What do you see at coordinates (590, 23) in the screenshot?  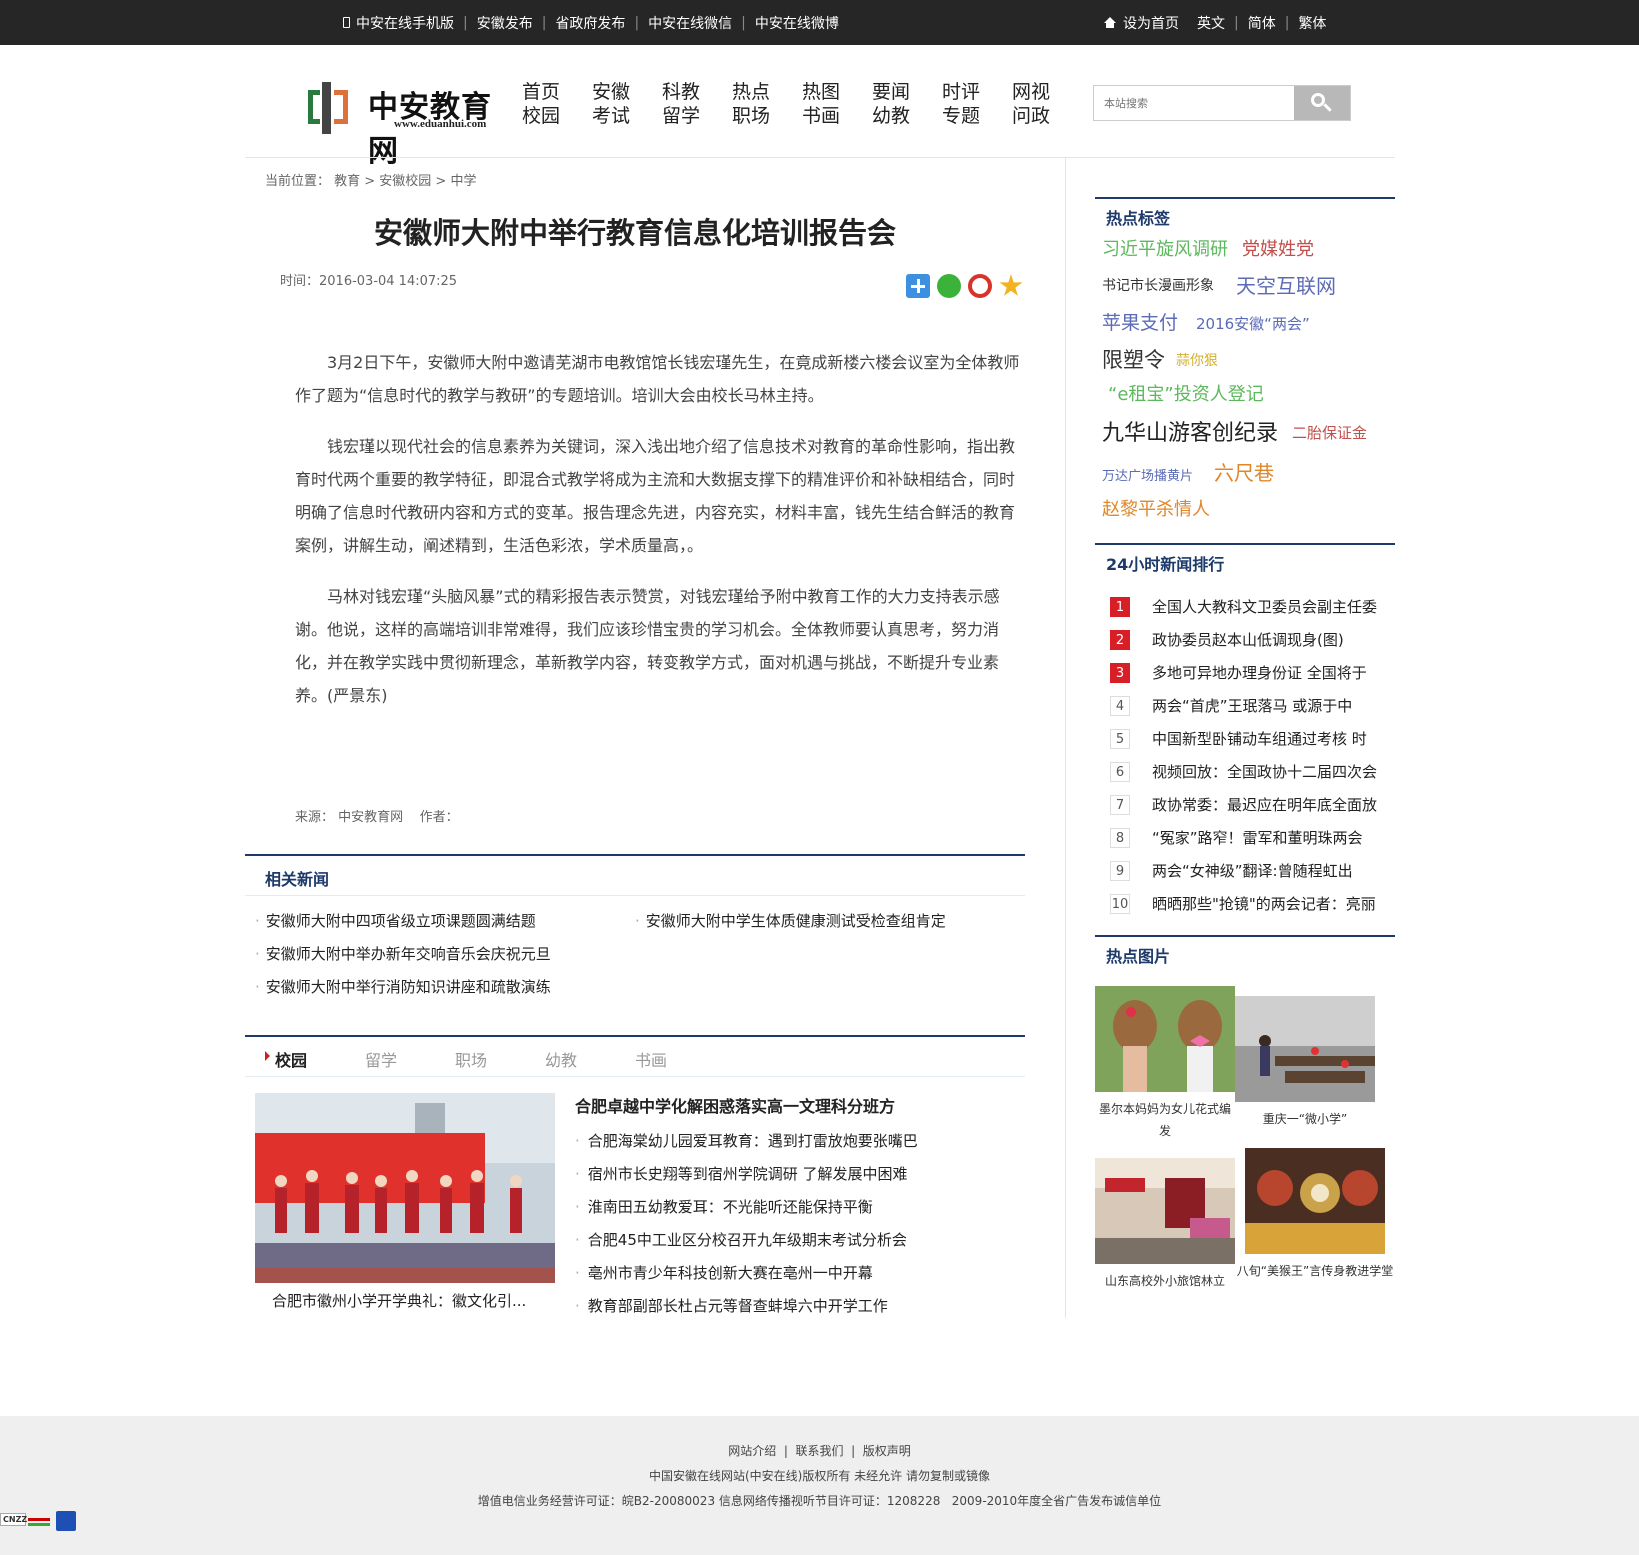 I see `top-link-gov-release: 省政府发布` at bounding box center [590, 23].